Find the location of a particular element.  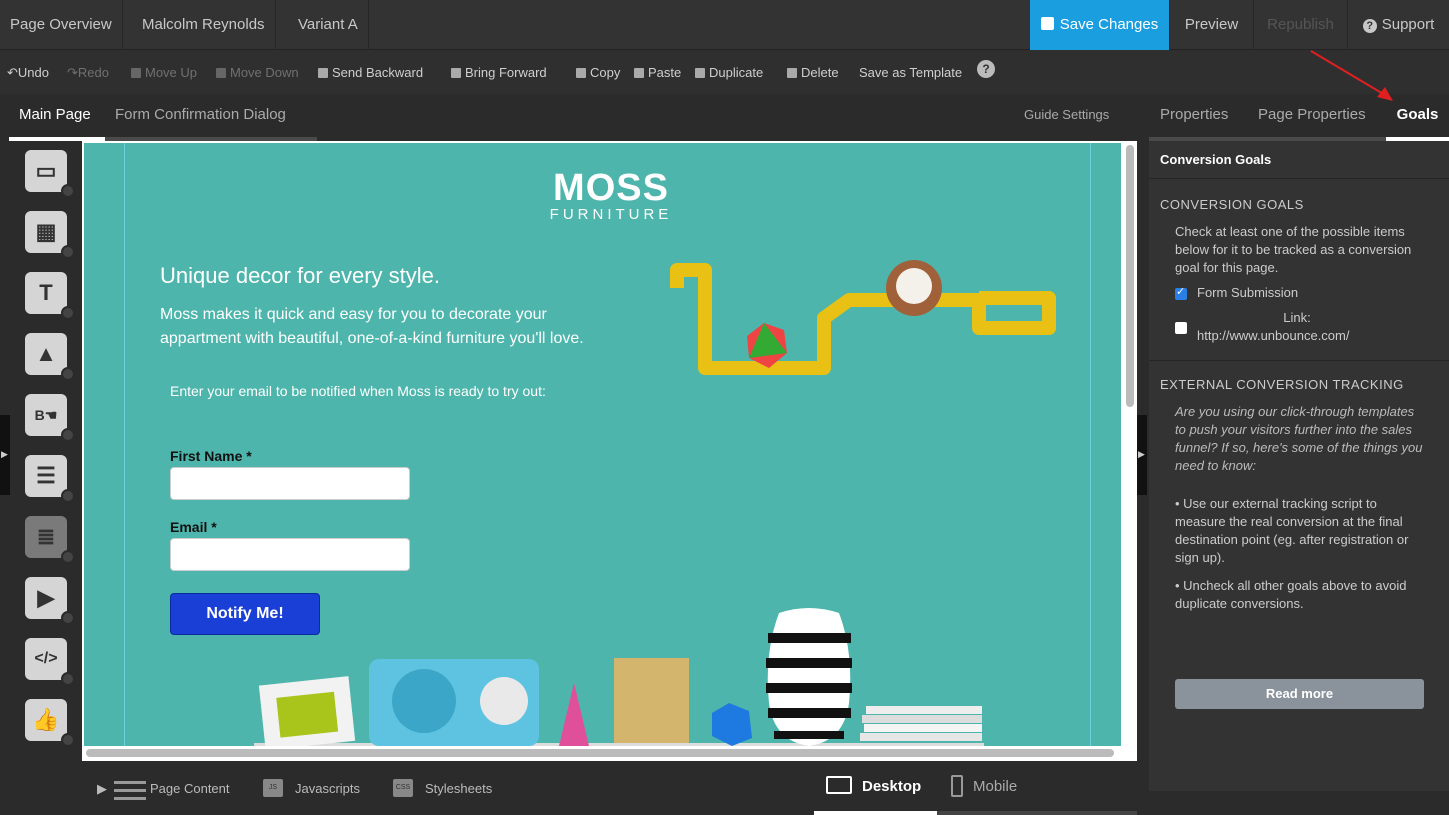

support-button: ? Support is located at coordinates (1398, 25).